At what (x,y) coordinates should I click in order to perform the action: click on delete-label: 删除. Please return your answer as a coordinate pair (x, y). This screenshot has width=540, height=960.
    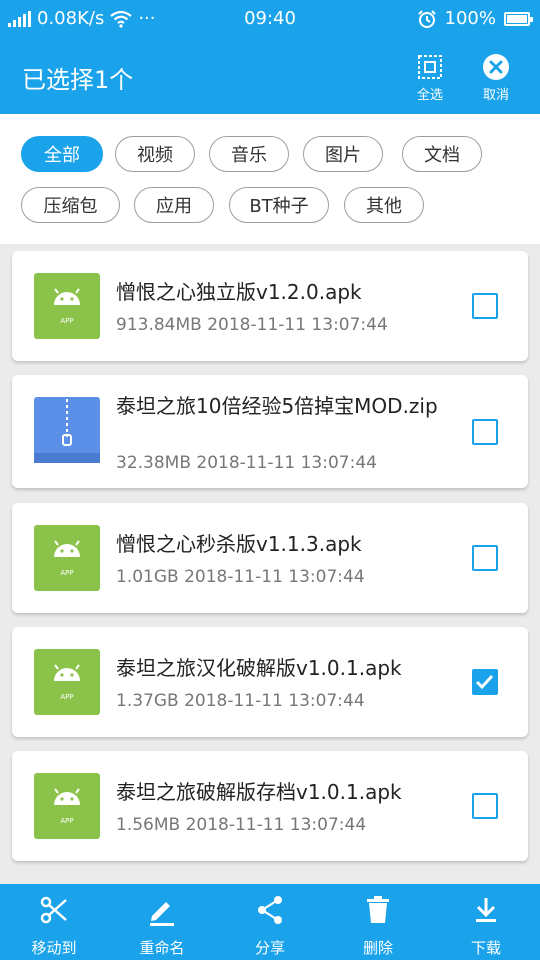
    Looking at the image, I should click on (377, 948).